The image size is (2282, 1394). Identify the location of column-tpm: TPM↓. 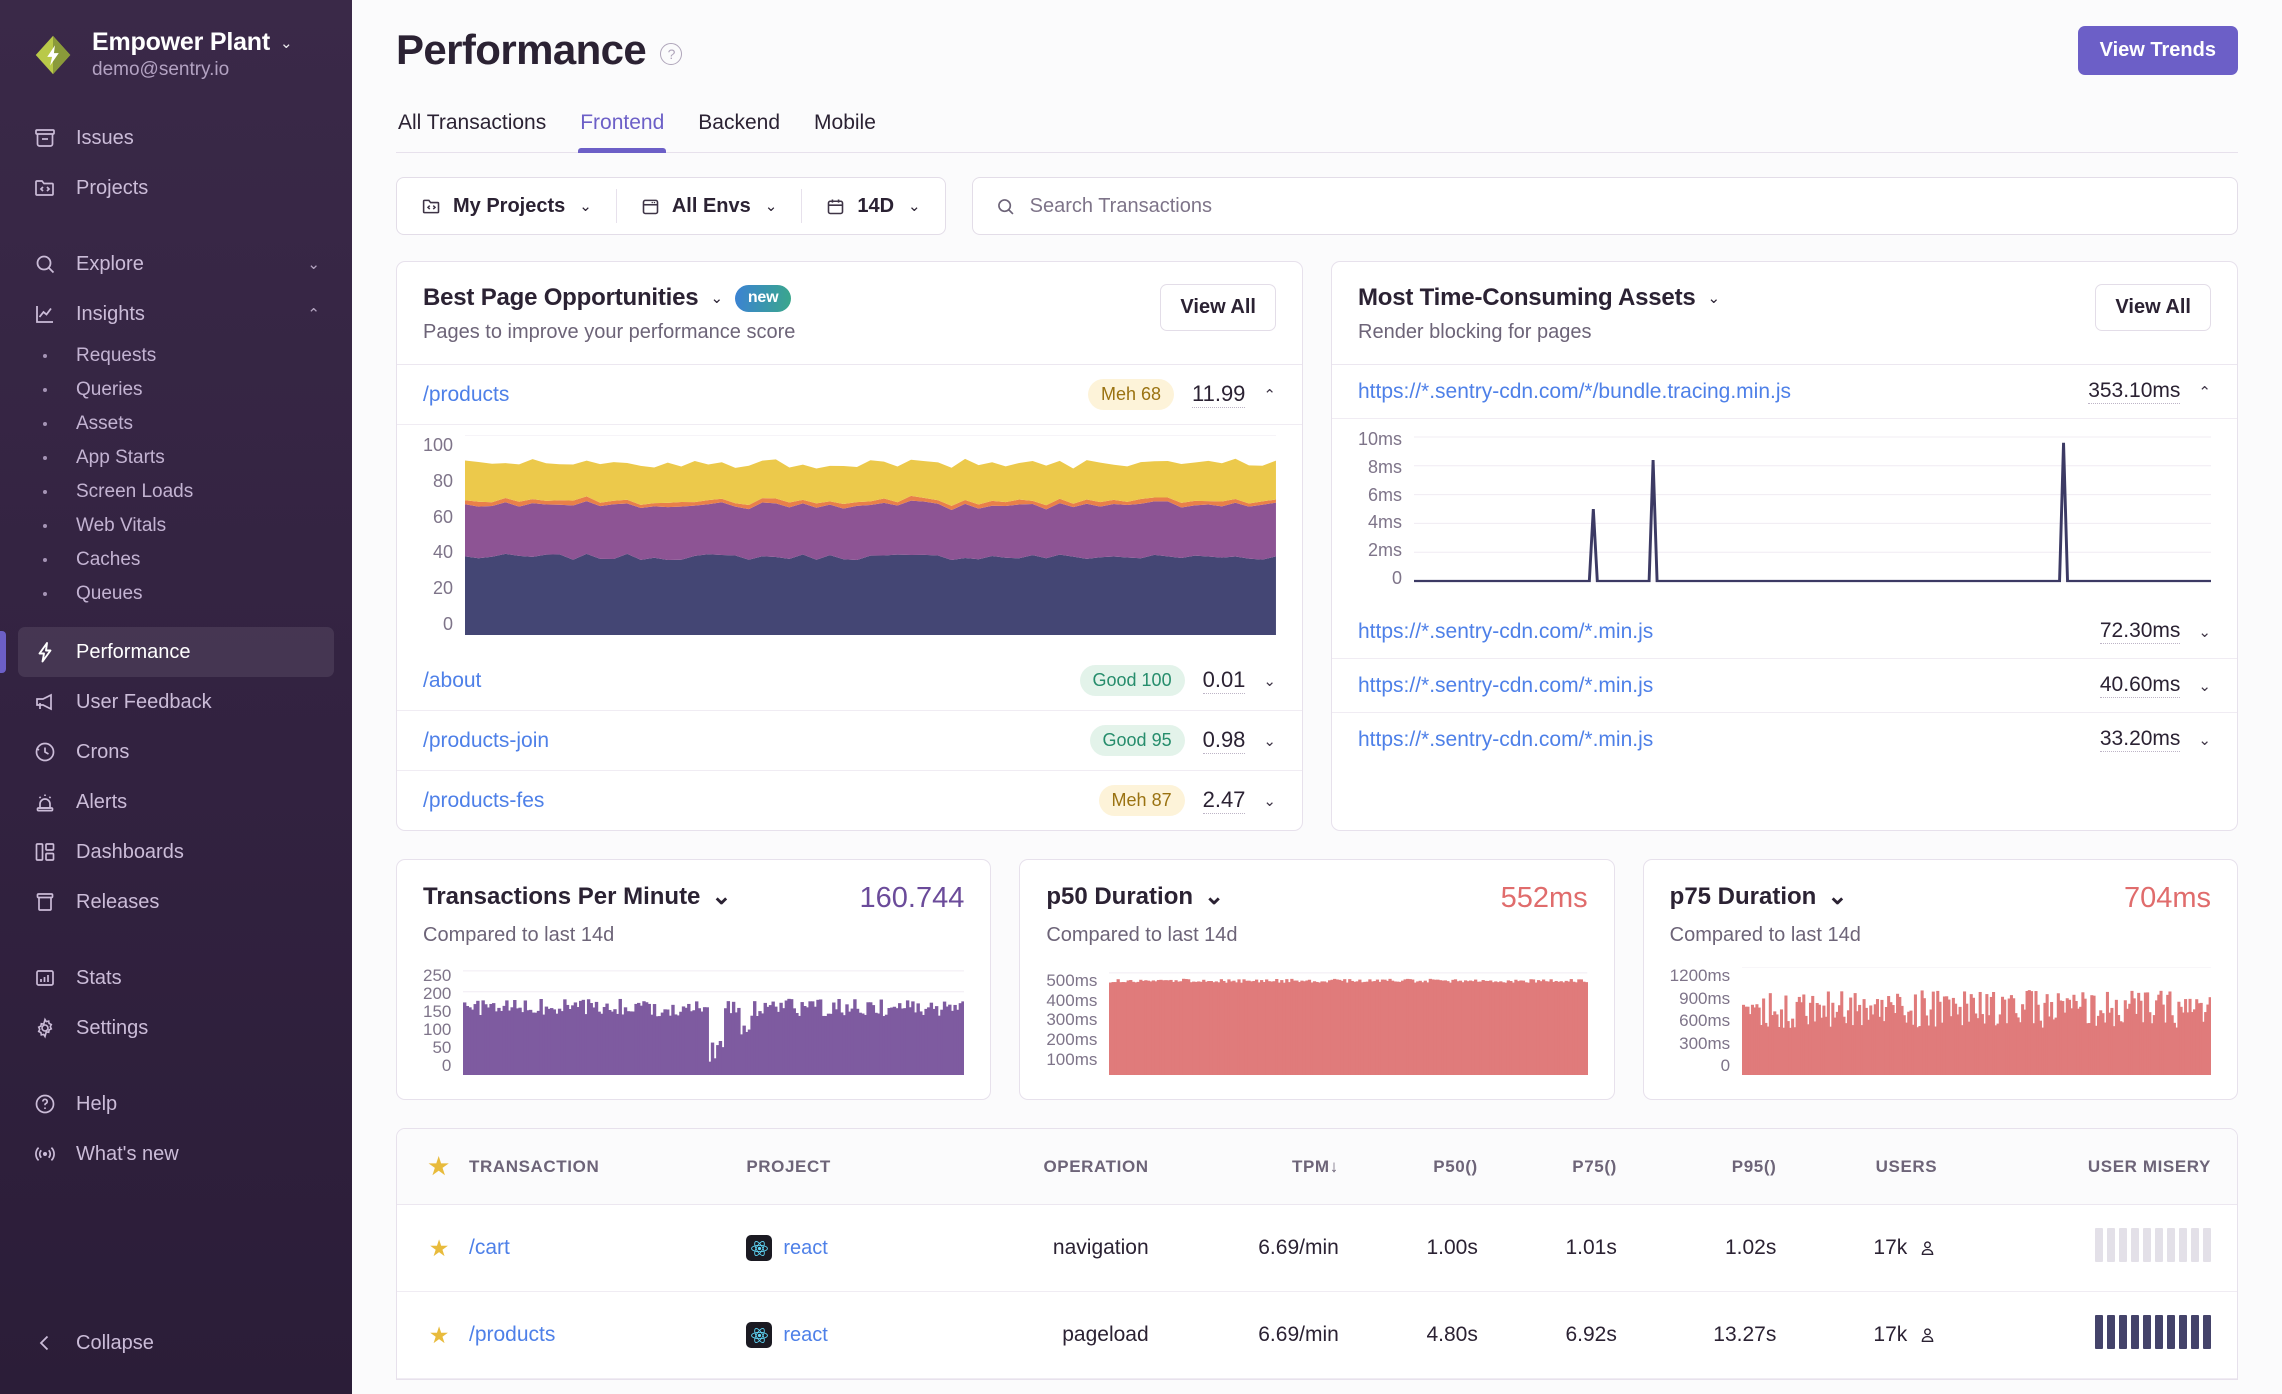
(1257, 1167).